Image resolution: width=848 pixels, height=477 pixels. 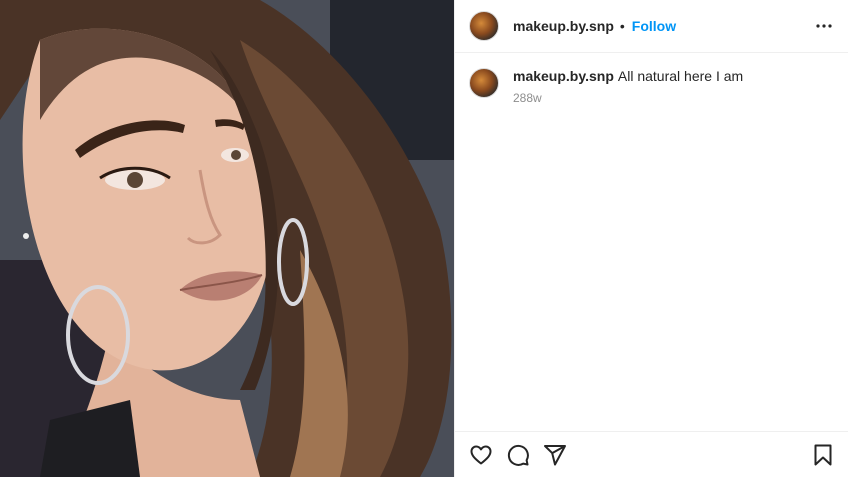 I want to click on caption-body: makeup.by.snp All natural here I am 288w, so click(x=628, y=86).